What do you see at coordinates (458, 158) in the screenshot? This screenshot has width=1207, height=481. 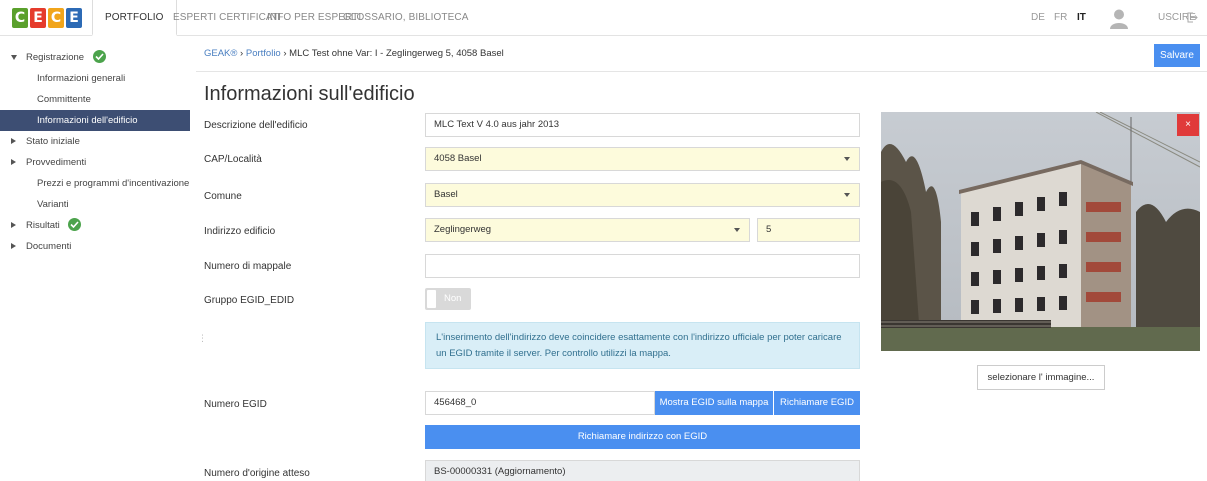 I see `cap-value: 4058 Basel` at bounding box center [458, 158].